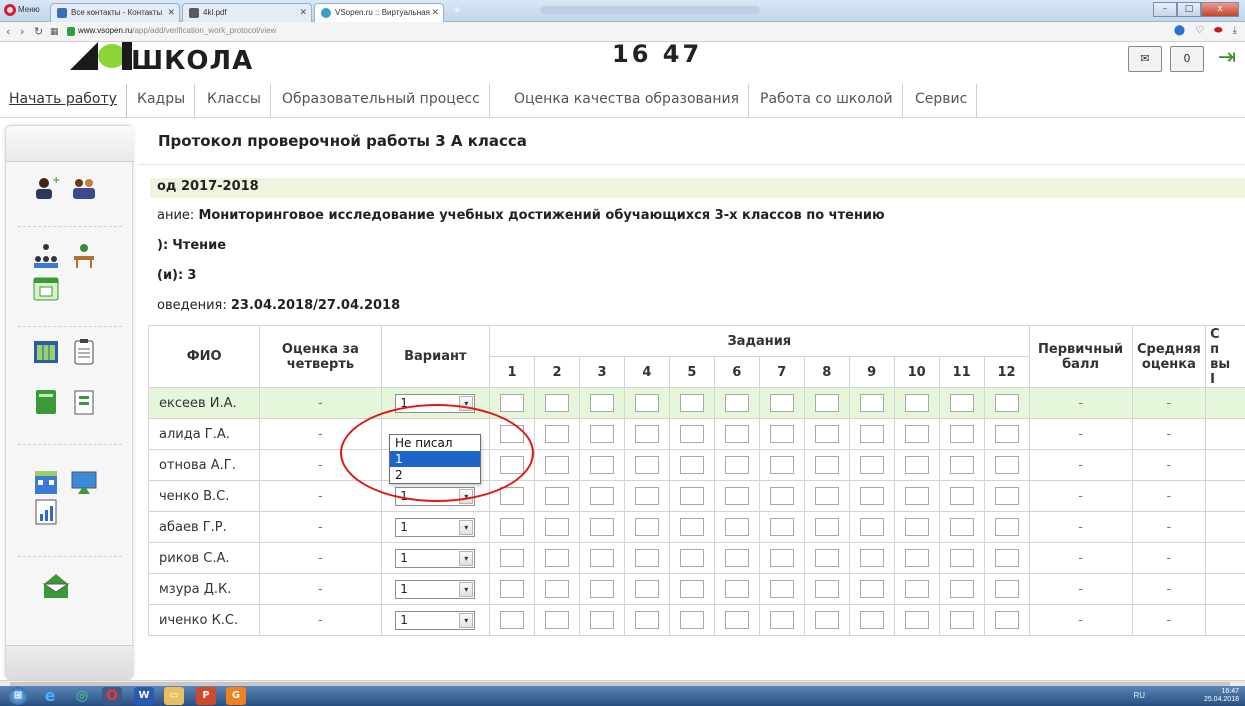 This screenshot has width=1245, height=706. What do you see at coordinates (84, 352) in the screenshot?
I see `clipboard-icon` at bounding box center [84, 352].